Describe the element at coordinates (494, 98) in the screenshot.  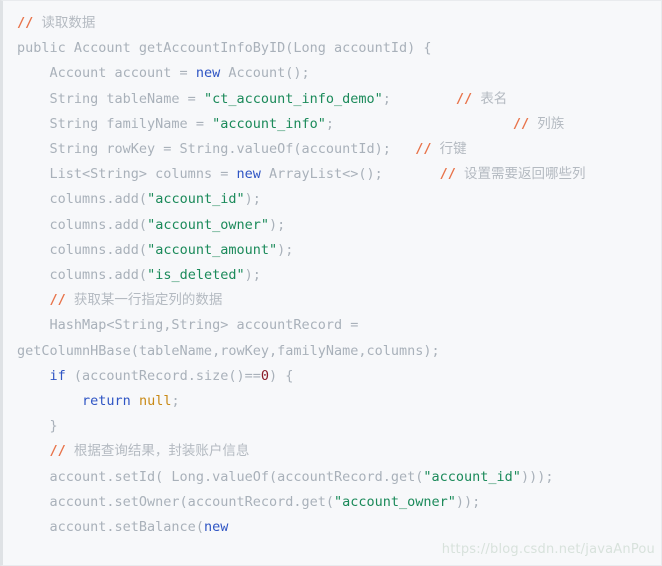
I see `code-token-comment-text: 表名` at that location.